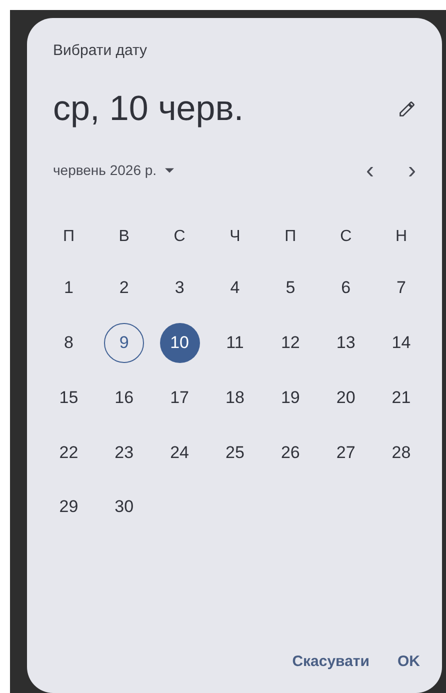 The image size is (446, 693). Describe the element at coordinates (346, 452) in the screenshot. I see `day-cell: 27` at that location.